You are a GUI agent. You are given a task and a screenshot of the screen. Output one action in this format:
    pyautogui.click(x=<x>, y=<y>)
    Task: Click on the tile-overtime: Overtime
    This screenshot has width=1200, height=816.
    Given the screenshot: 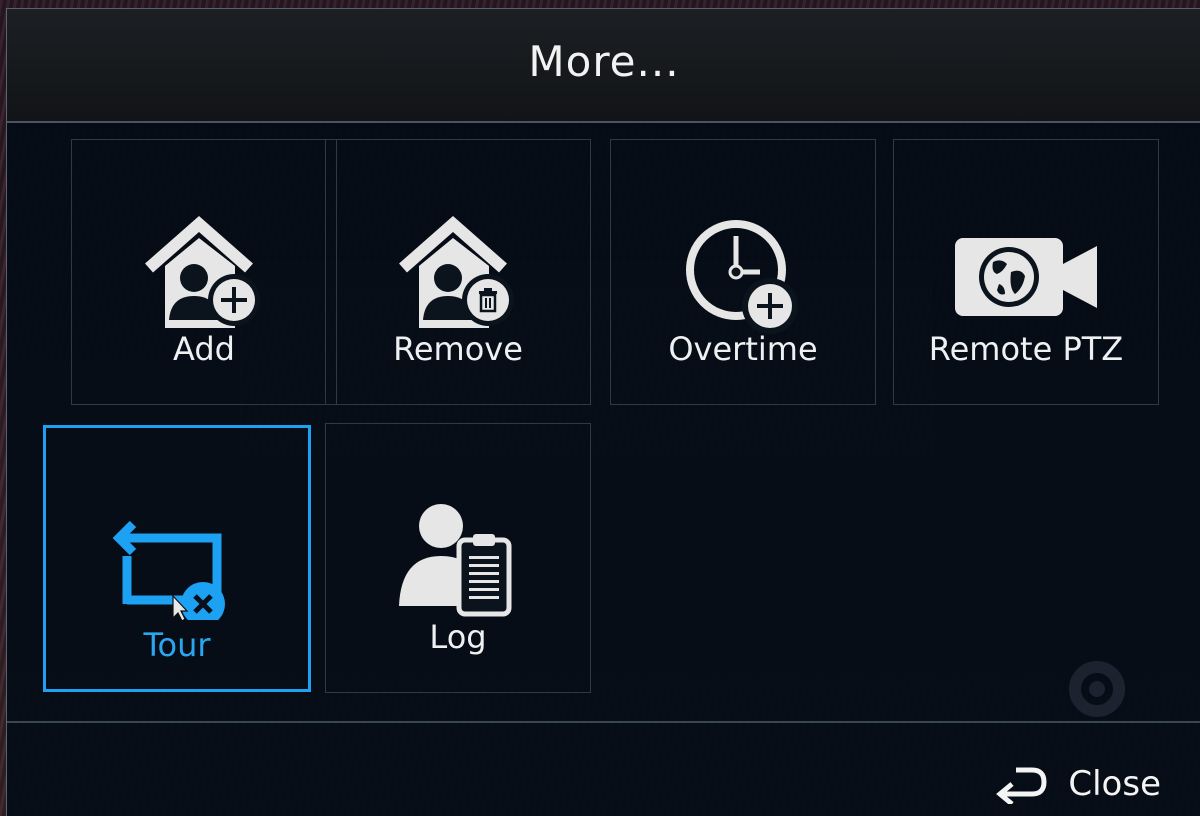 What is the action you would take?
    pyautogui.click(x=743, y=272)
    